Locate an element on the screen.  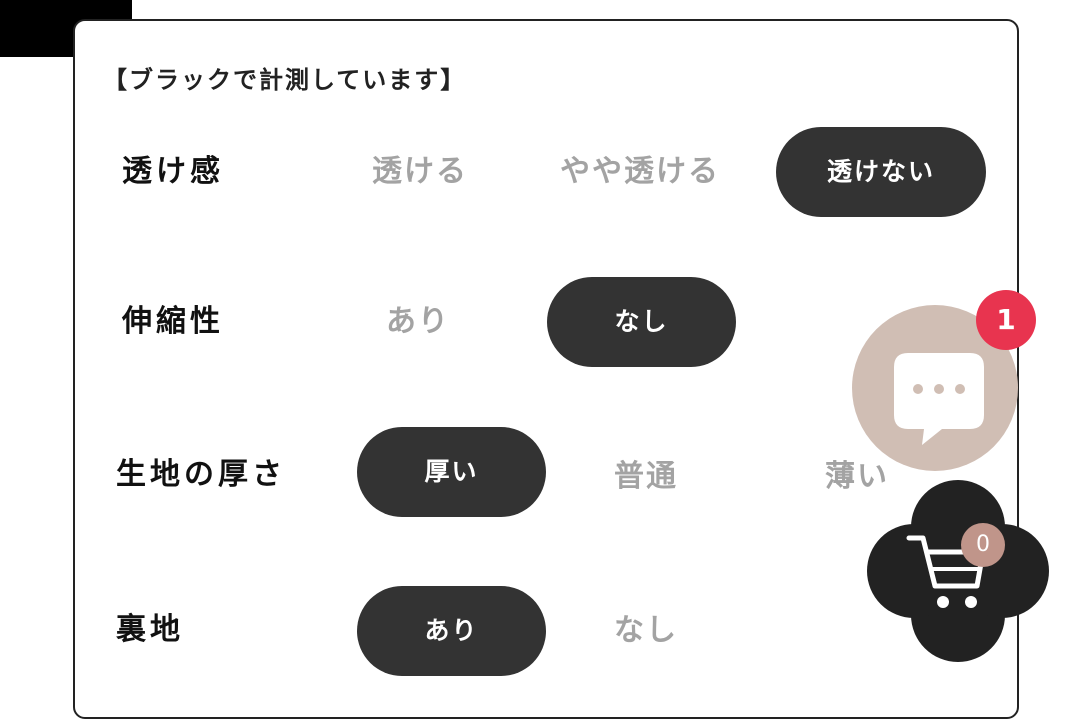
cart-icon is located at coordinates (958, 571).